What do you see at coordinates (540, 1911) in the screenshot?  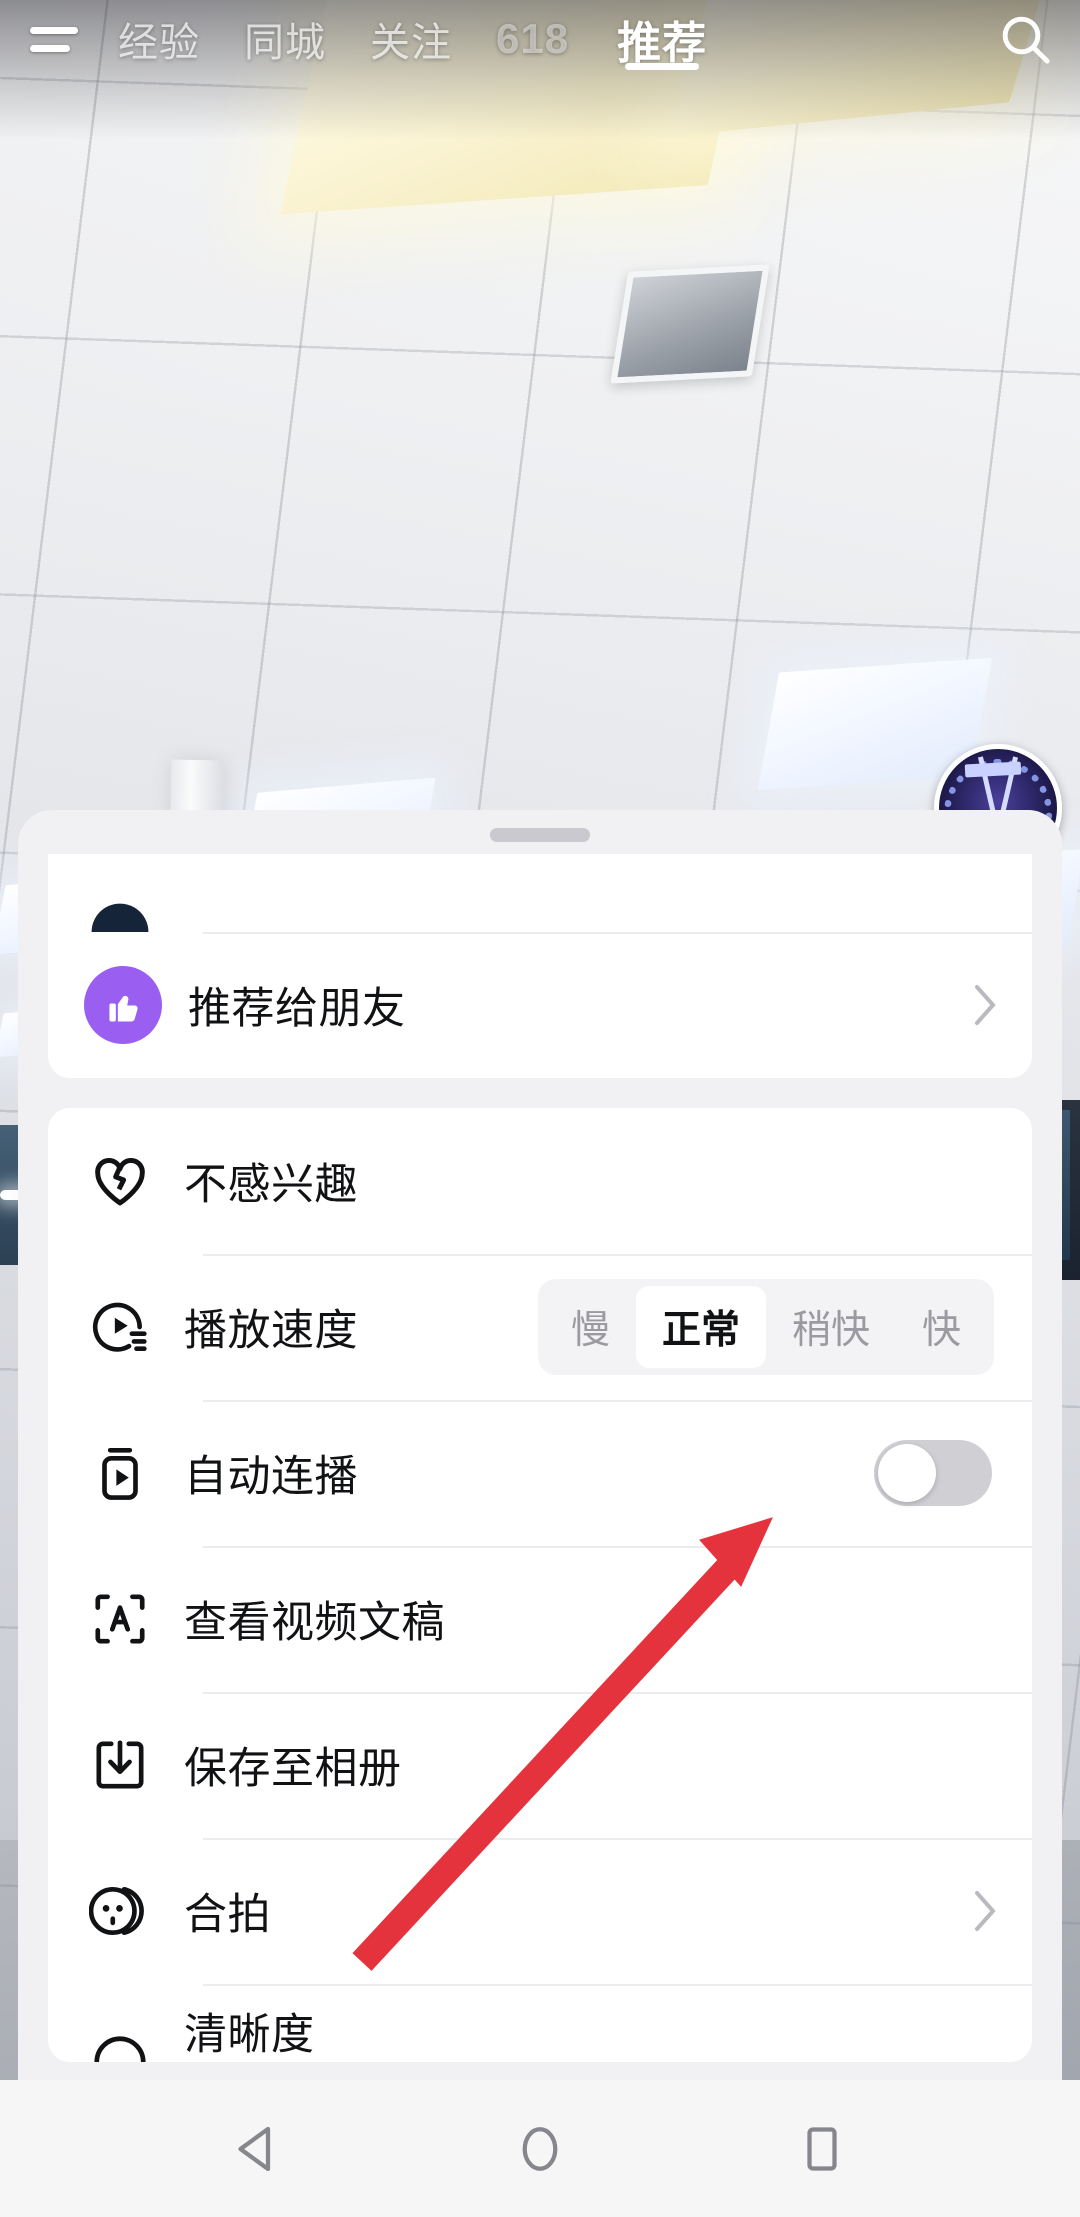 I see `list-item-duet: 合拍` at bounding box center [540, 1911].